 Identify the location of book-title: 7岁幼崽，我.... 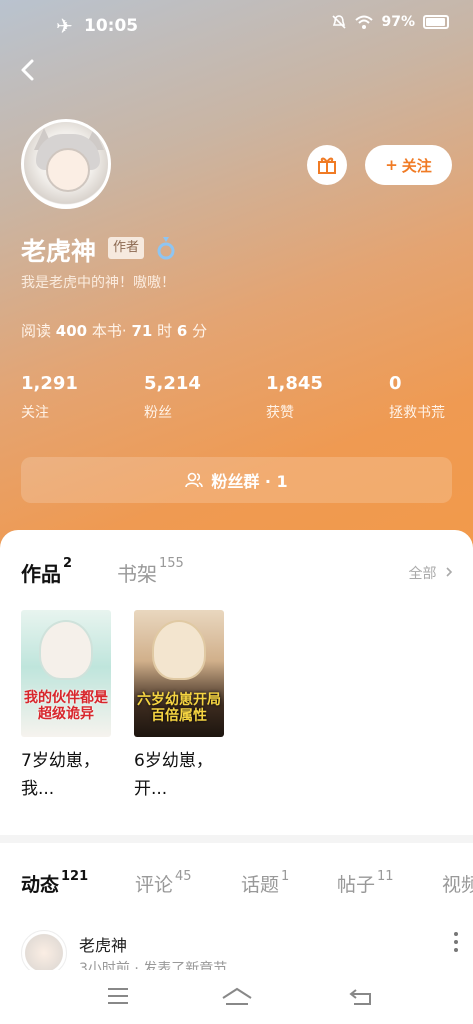
(60, 775).